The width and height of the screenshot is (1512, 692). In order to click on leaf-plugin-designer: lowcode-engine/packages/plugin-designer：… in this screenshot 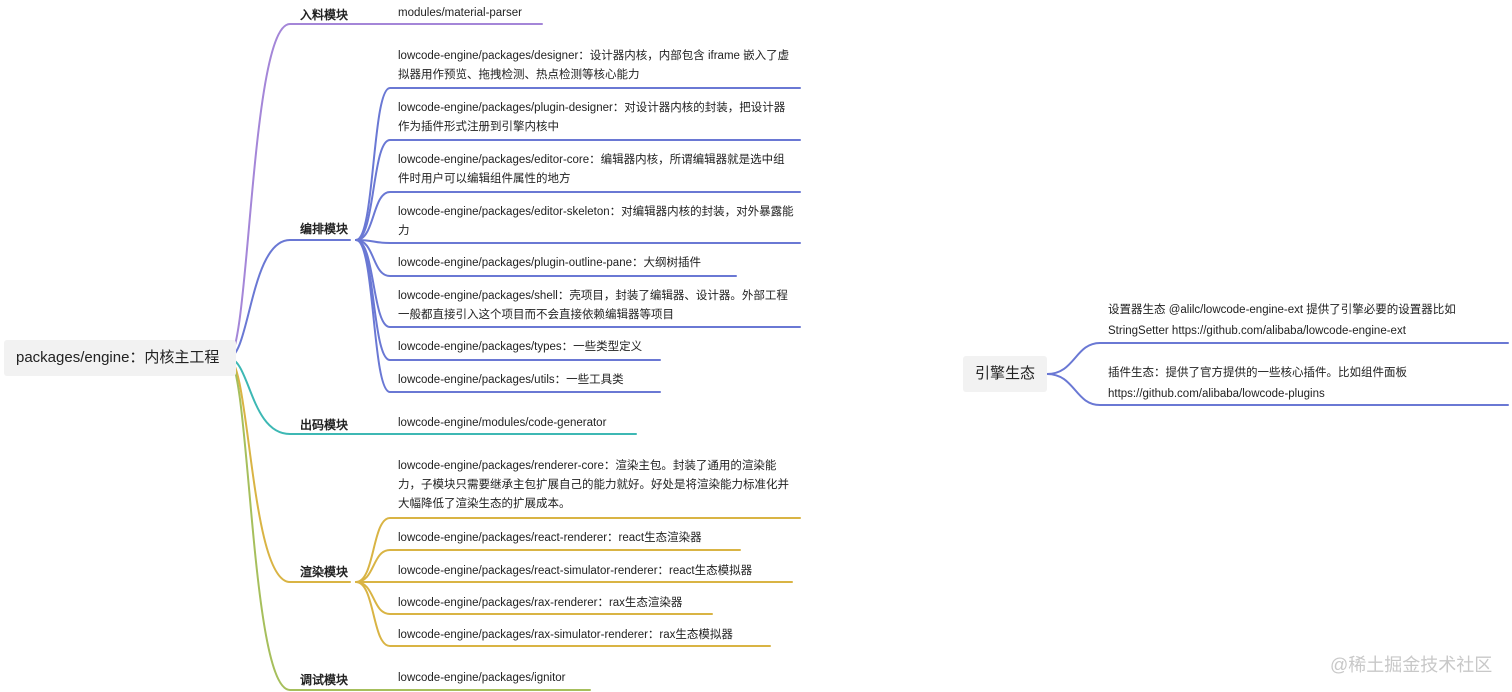, I will do `click(596, 118)`.